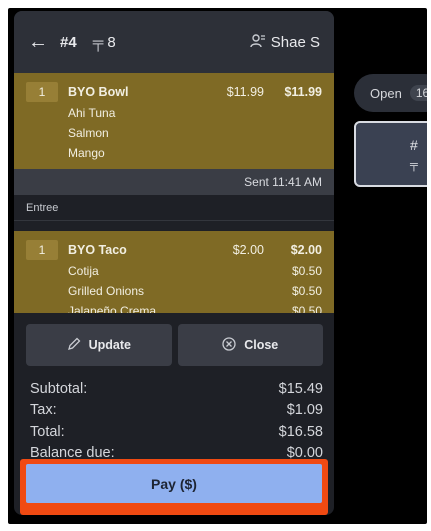 This screenshot has height=531, width=431. I want to click on back-arrow-icon: ←, so click(41, 42).